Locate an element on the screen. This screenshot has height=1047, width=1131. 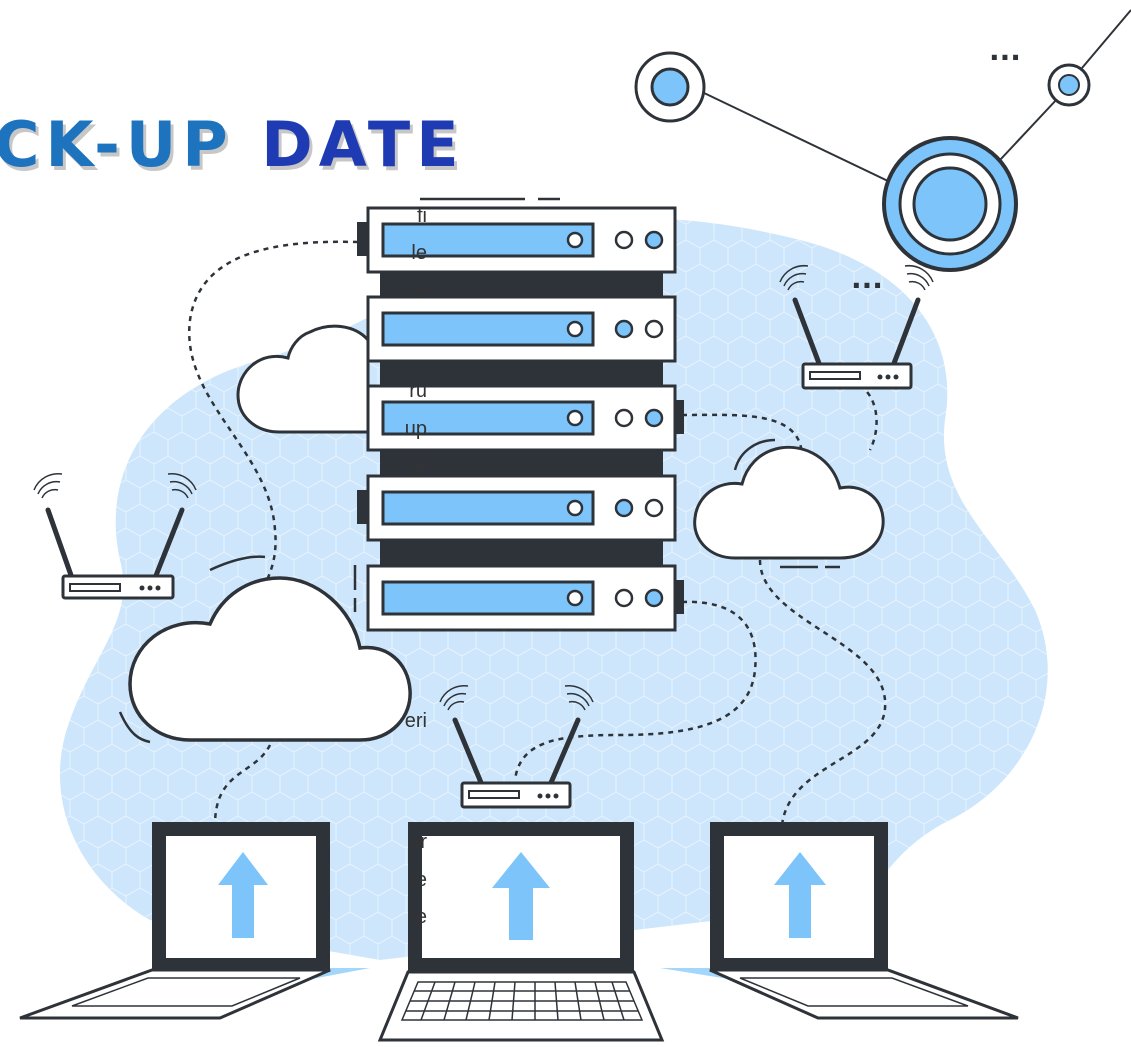
text-fragment-1b: le is located at coordinates (419, 253).